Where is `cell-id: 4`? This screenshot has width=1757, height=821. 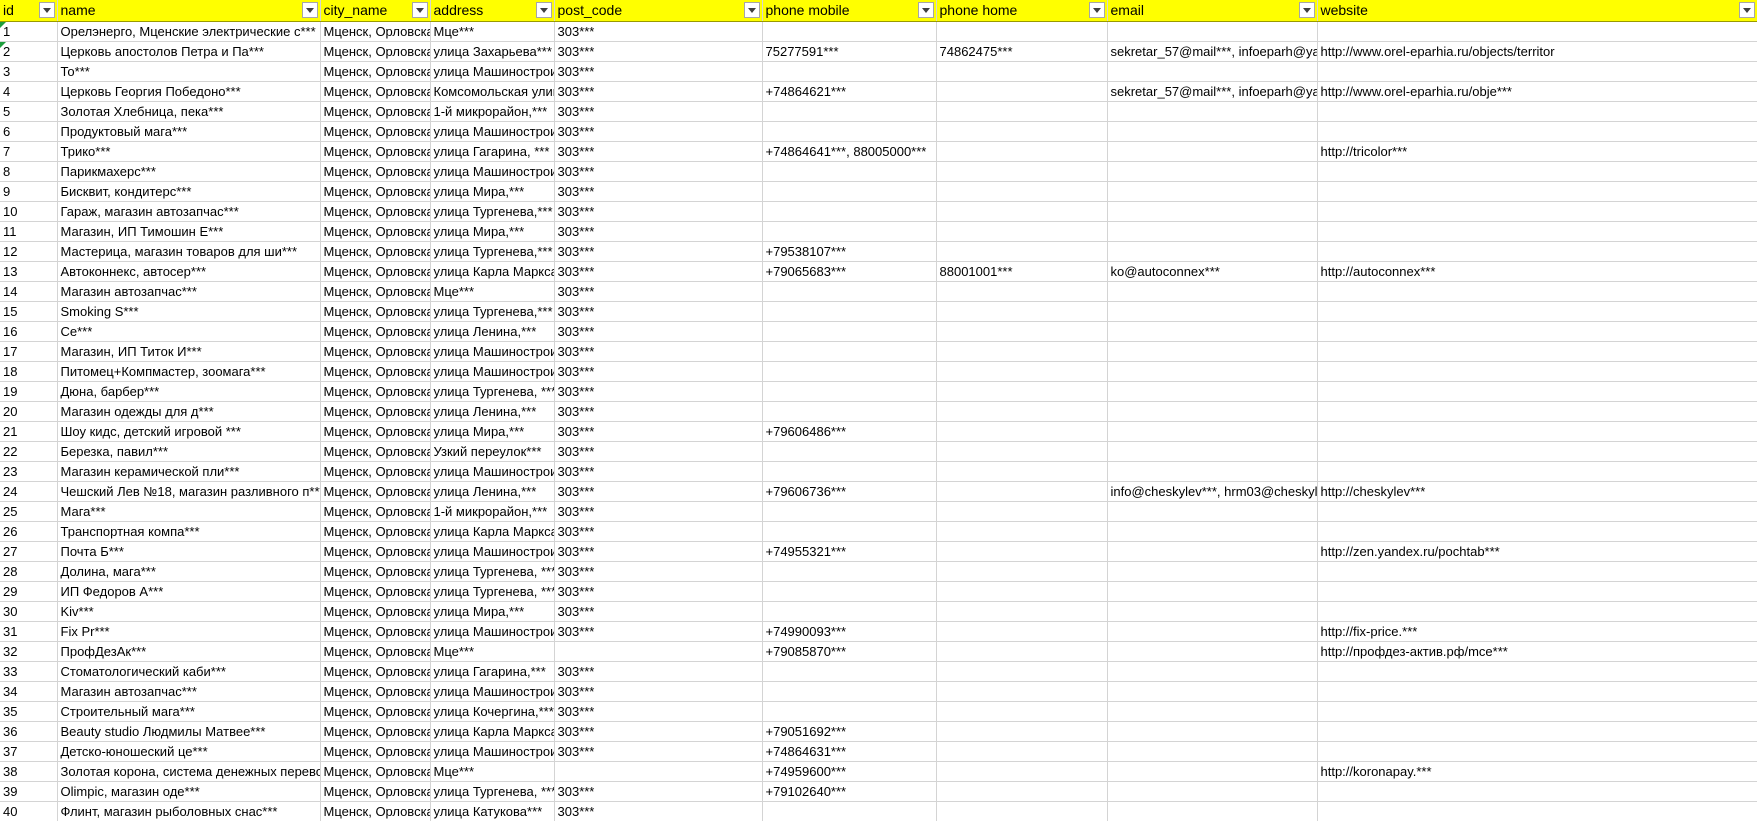 cell-id: 4 is located at coordinates (29, 91).